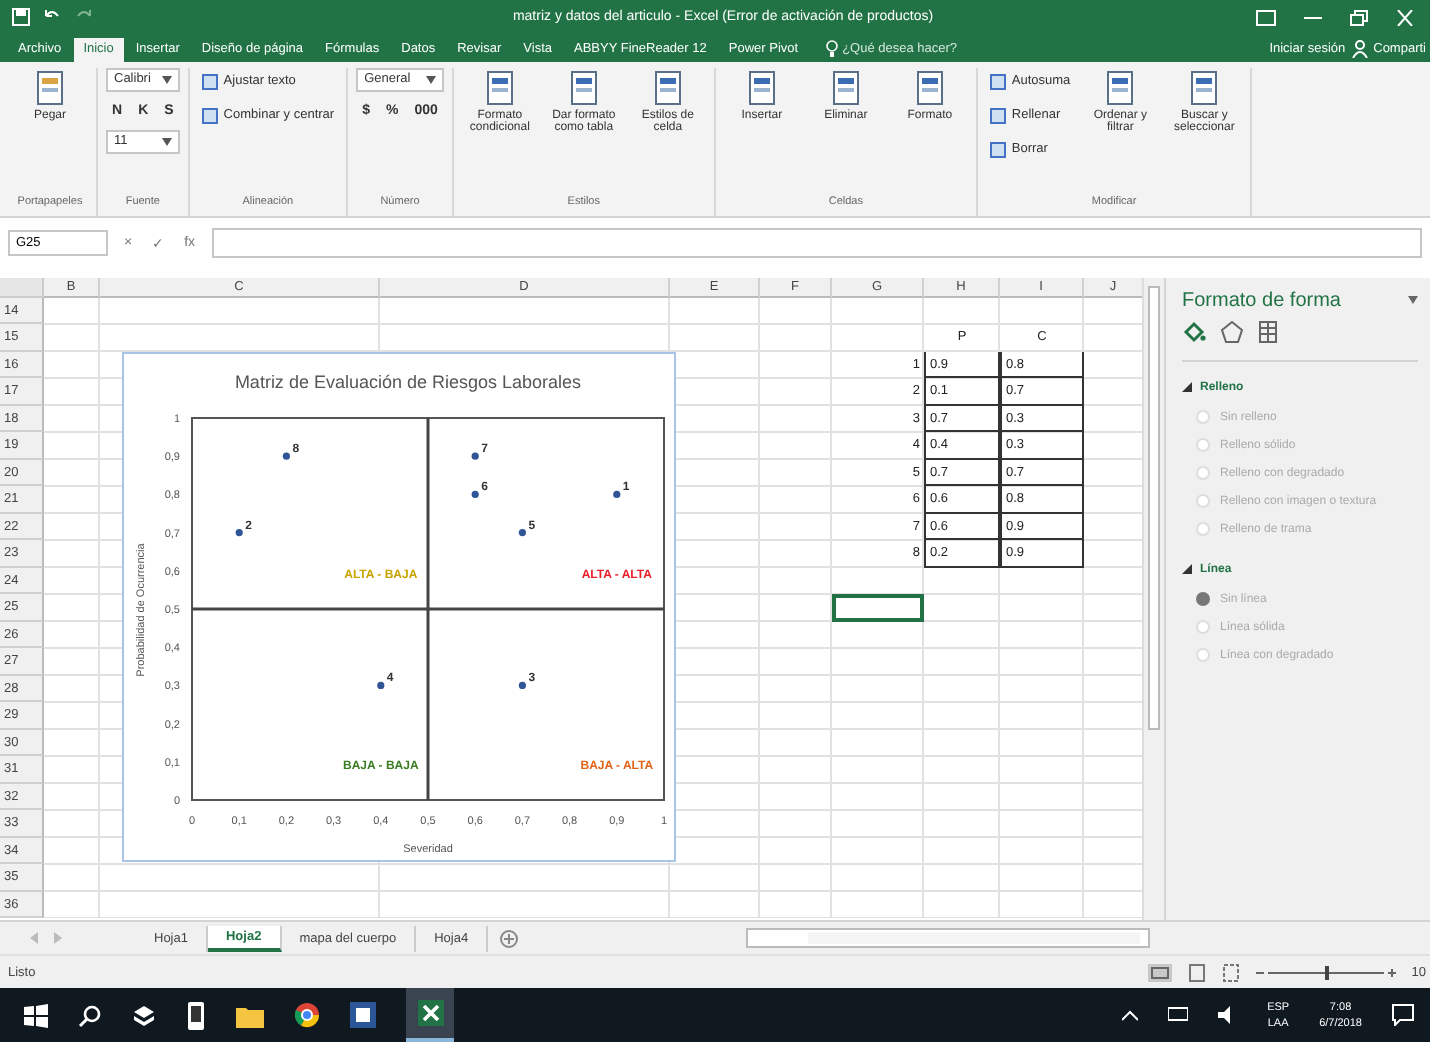  What do you see at coordinates (1405, 17) in the screenshot?
I see `close-icon` at bounding box center [1405, 17].